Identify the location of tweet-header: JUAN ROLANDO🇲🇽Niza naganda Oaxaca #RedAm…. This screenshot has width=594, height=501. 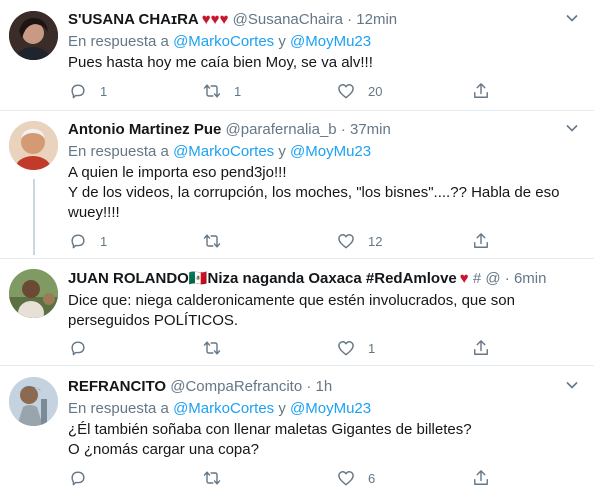
(326, 279).